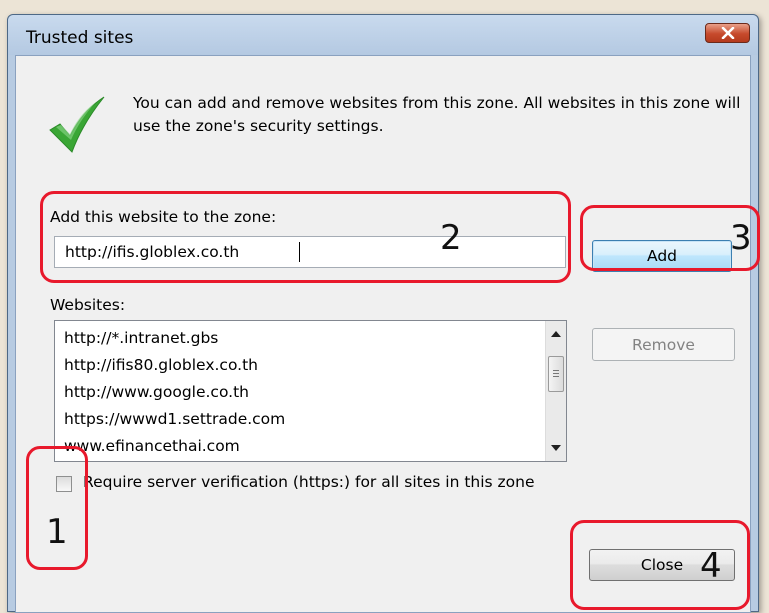  Describe the element at coordinates (663, 344) in the screenshot. I see `remove-button: Remove` at that location.